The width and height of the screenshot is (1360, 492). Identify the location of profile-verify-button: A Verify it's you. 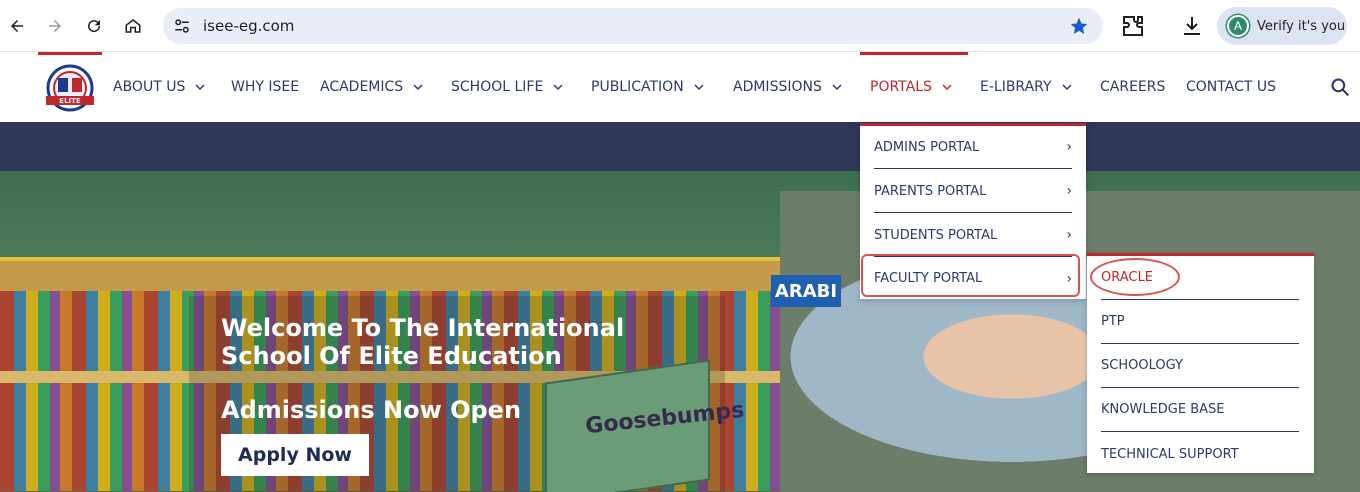
(1282, 26).